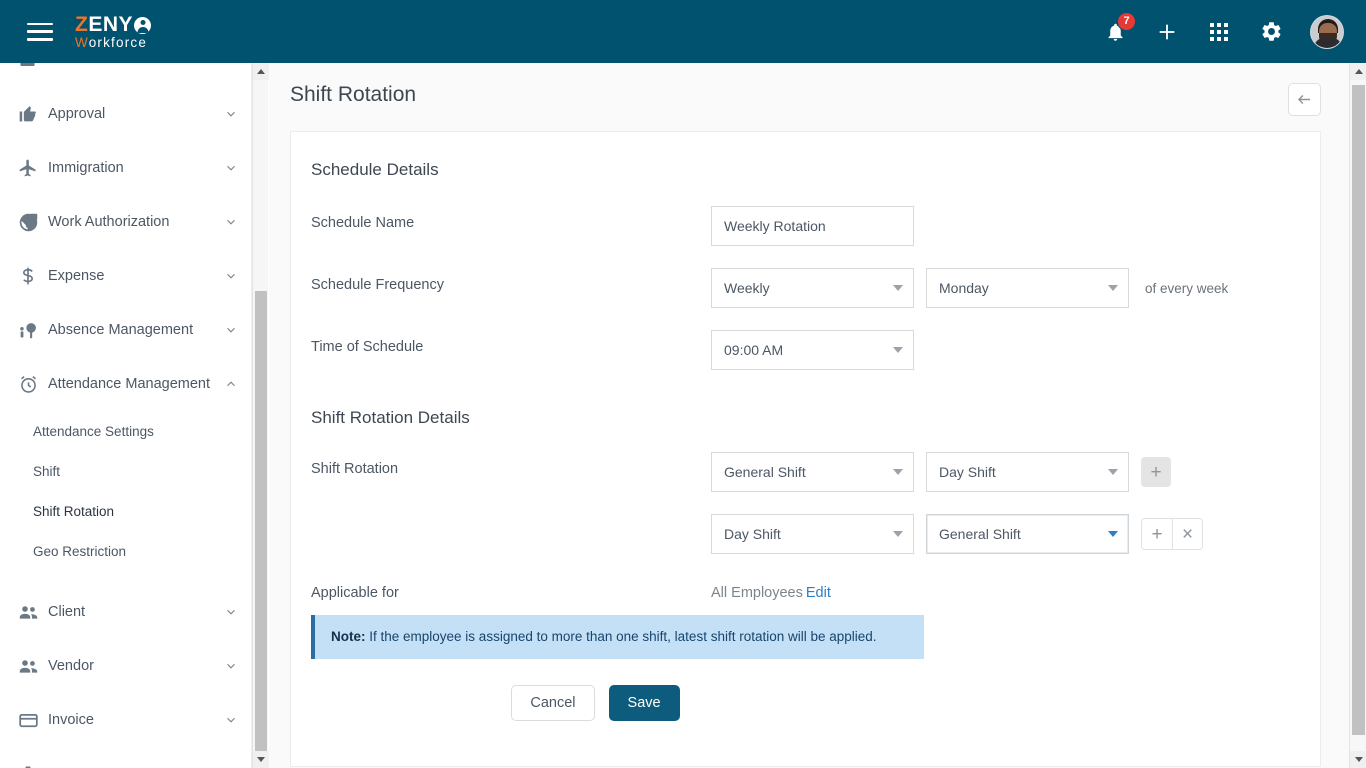  Describe the element at coordinates (765, 472) in the screenshot. I see `rotation-1-from-value: General Shift` at that location.